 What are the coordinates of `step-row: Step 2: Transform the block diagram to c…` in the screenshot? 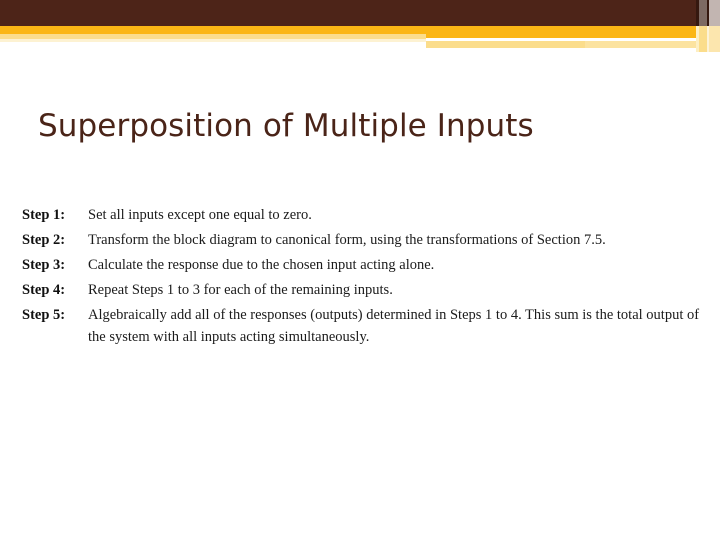 It's located at (362, 240).